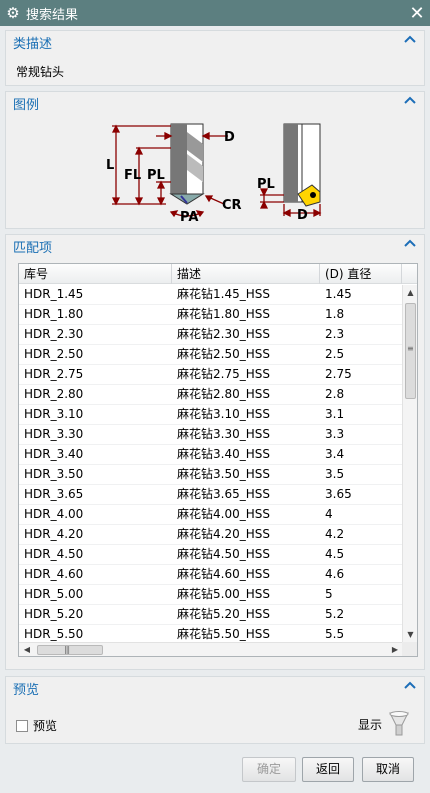  Describe the element at coordinates (410, 293) in the screenshot. I see `scroll-up-icon: ▲` at that location.